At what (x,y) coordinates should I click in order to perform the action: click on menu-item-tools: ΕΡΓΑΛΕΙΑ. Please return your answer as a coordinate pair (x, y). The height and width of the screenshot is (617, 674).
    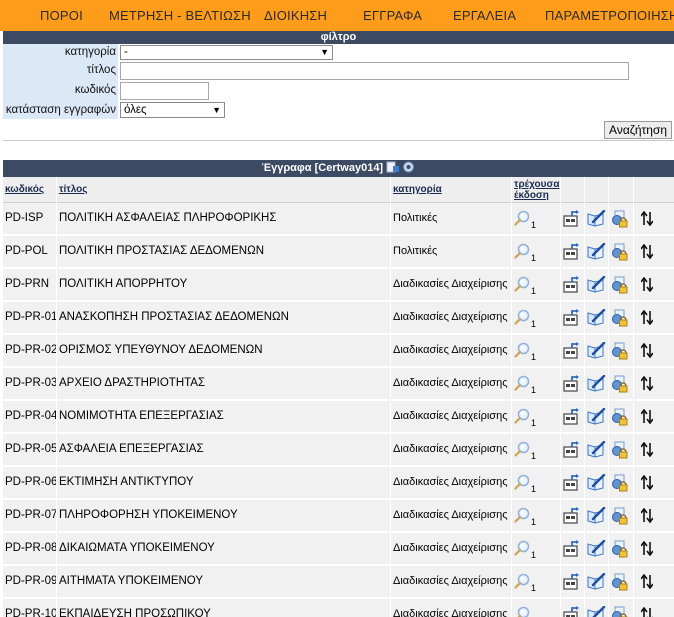
    Looking at the image, I should click on (484, 15).